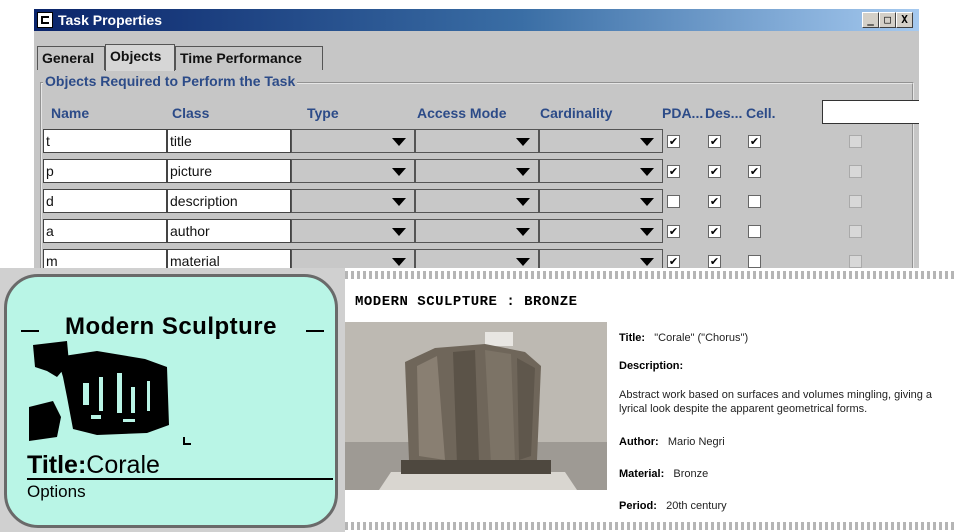 This screenshot has height=532, width=957. Describe the element at coordinates (229, 231) in the screenshot. I see `class-field: author` at that location.